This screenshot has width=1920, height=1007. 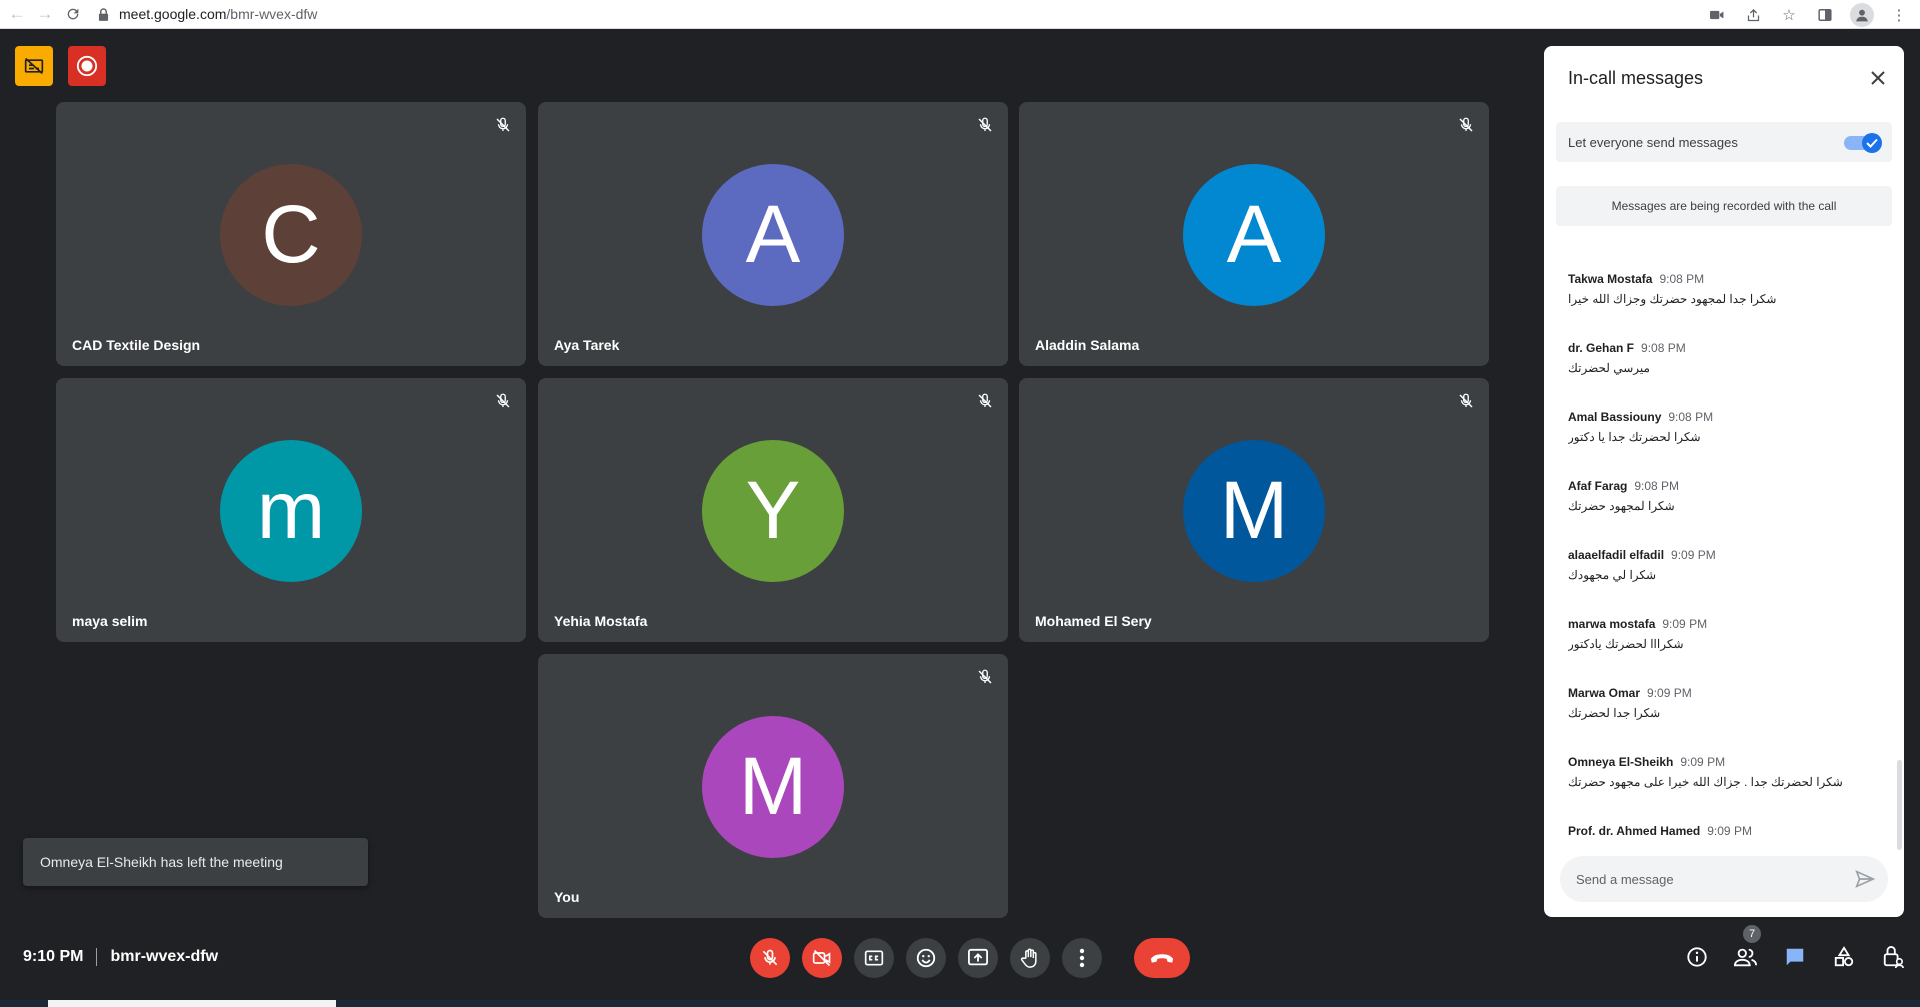 I want to click on bookmark-star-icon: ☆, so click(x=1789, y=15).